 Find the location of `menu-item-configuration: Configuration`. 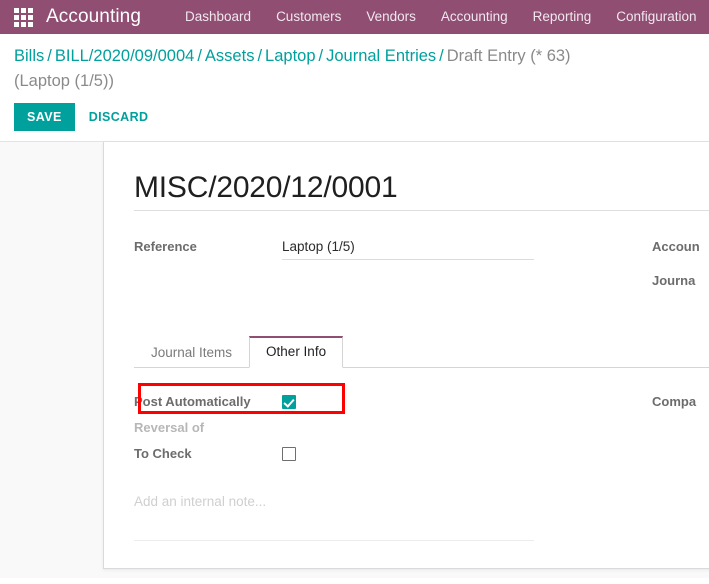

menu-item-configuration: Configuration is located at coordinates (656, 17).